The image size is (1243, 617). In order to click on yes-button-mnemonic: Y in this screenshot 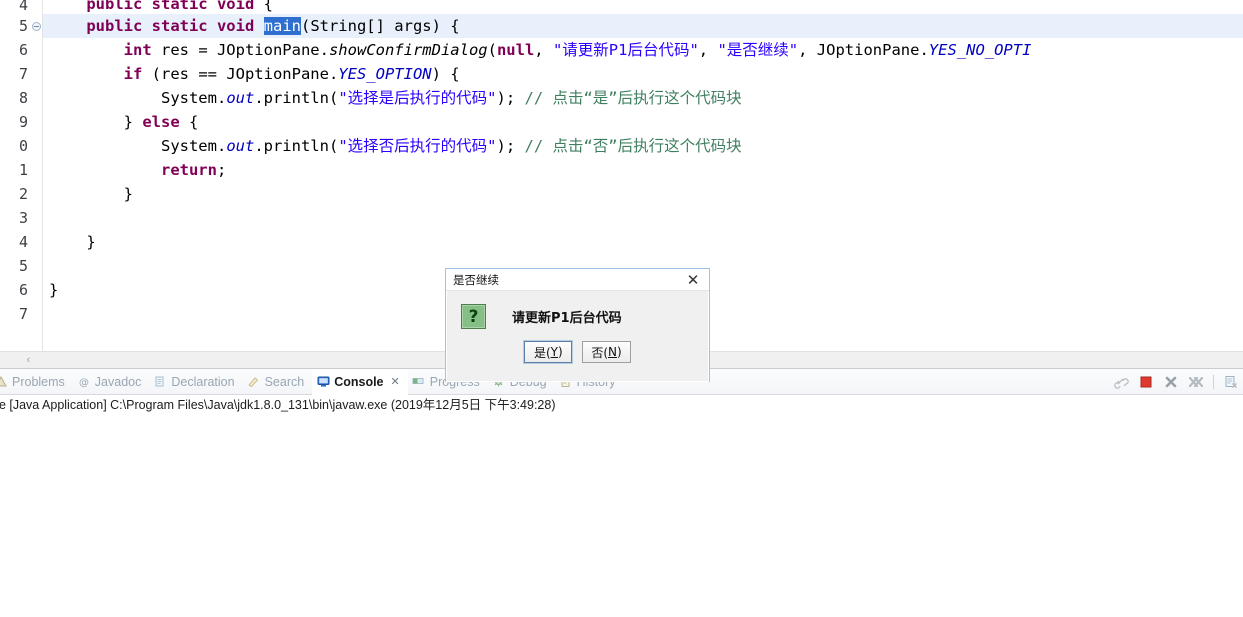, I will do `click(554, 352)`.